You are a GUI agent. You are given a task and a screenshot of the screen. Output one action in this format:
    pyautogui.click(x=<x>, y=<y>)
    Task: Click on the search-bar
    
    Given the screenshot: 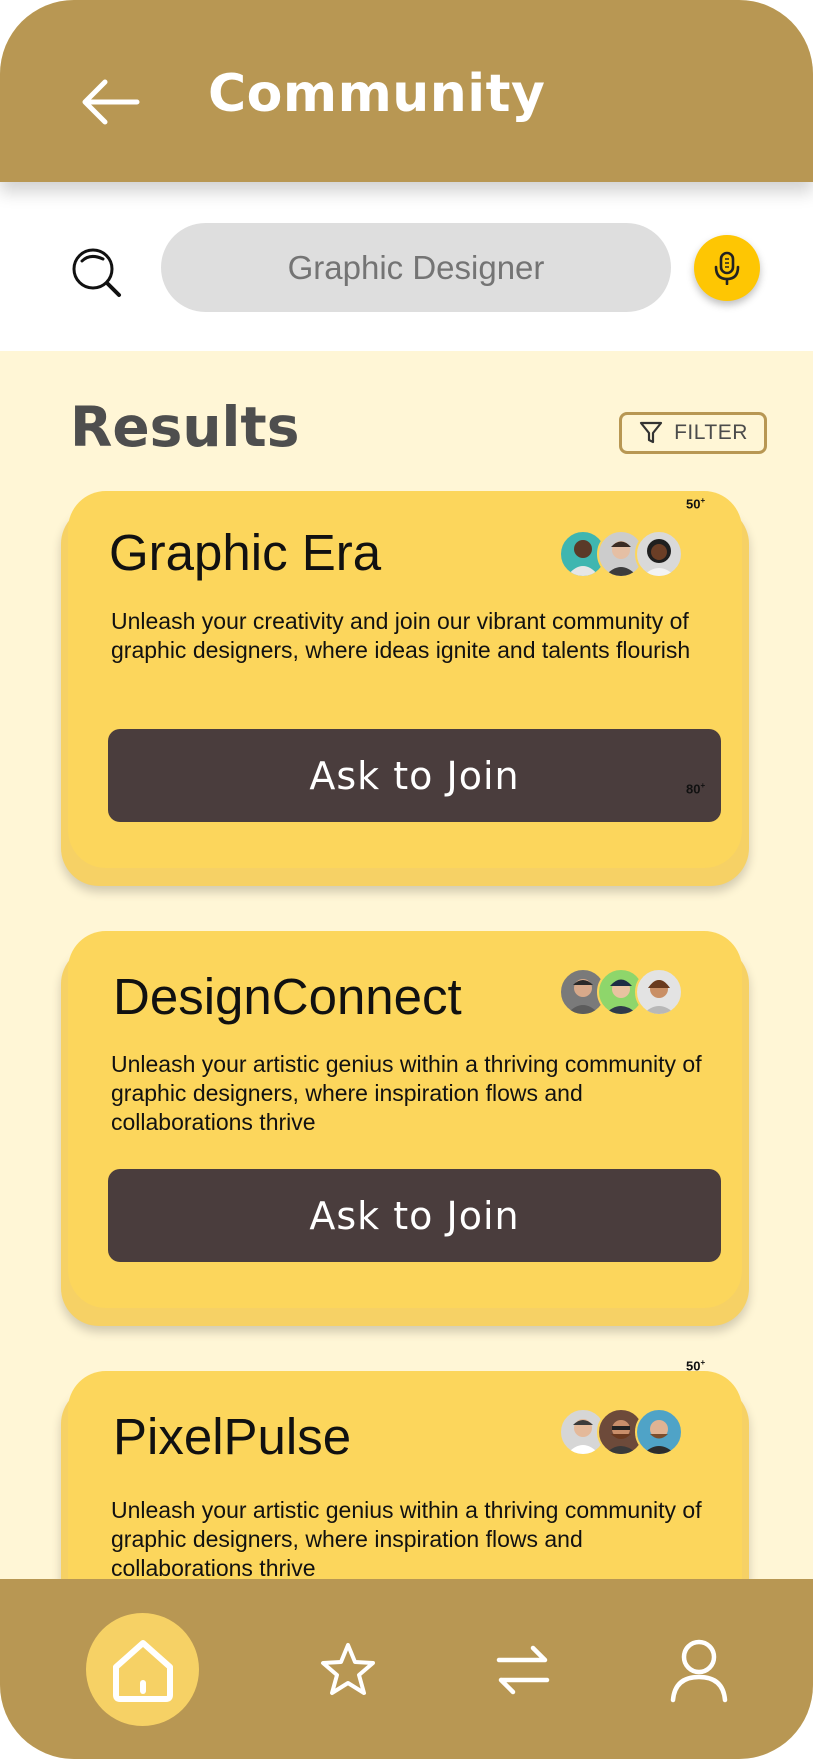 What is the action you would take?
    pyautogui.click(x=406, y=266)
    